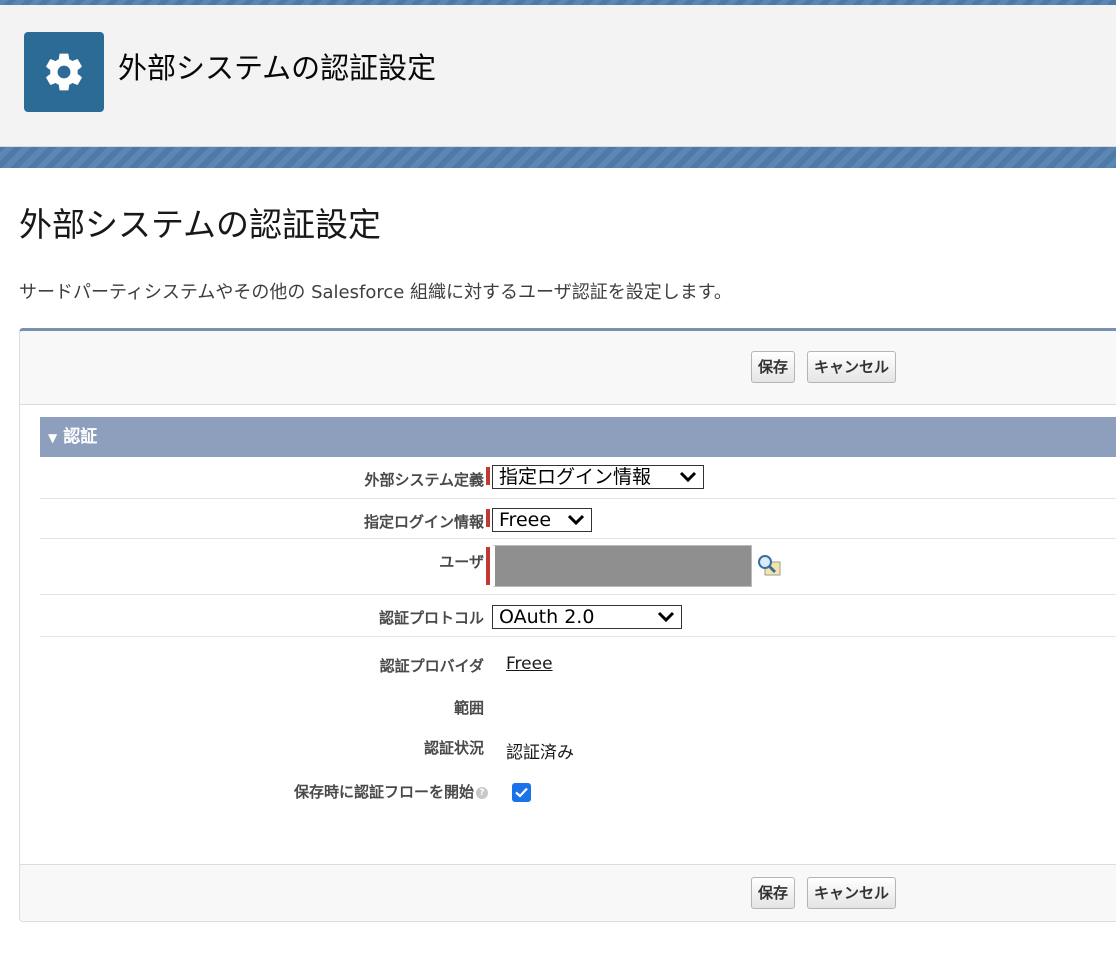 Image resolution: width=1116 pixels, height=958 pixels. Describe the element at coordinates (578, 710) in the screenshot. I see `scope-row: 範囲` at that location.